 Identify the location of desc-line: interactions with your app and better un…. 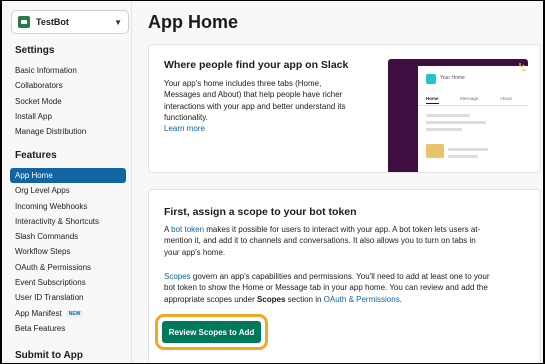
(255, 106).